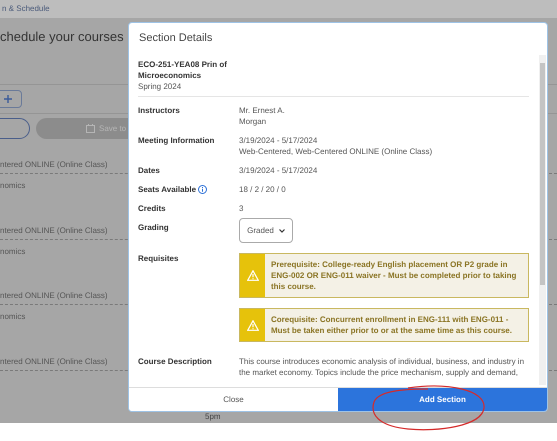 The width and height of the screenshot is (557, 441). What do you see at coordinates (542, 220) in the screenshot?
I see `scrollbar` at bounding box center [542, 220].